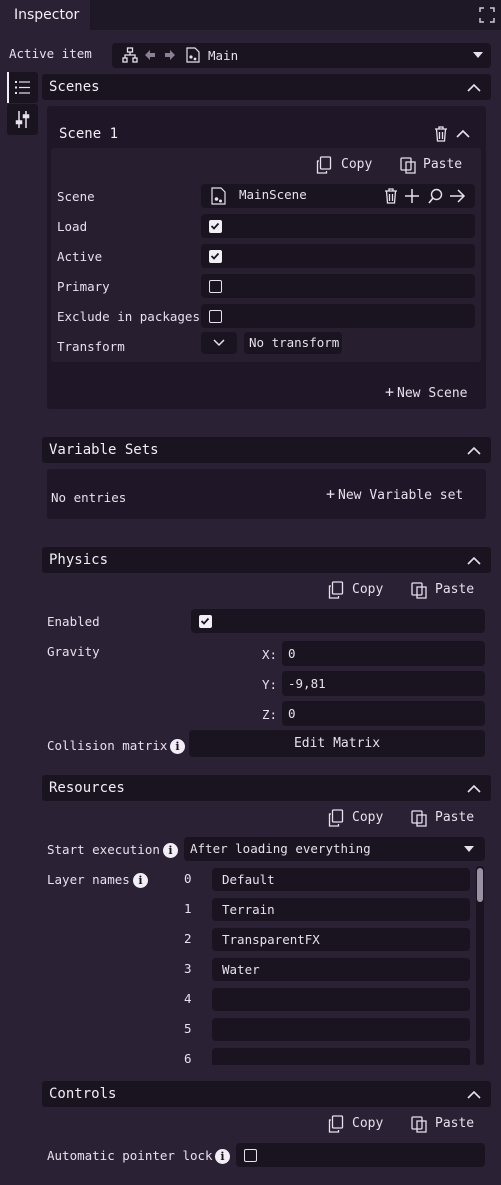 This screenshot has height=1185, width=501. What do you see at coordinates (130, 1155) in the screenshot?
I see `pointer-lock-label: Automatic pointer lock` at bounding box center [130, 1155].